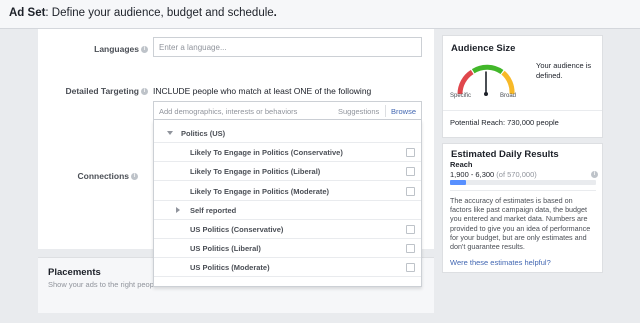  Describe the element at coordinates (287, 210) in the screenshot. I see `targeting-category: Self reported` at that location.